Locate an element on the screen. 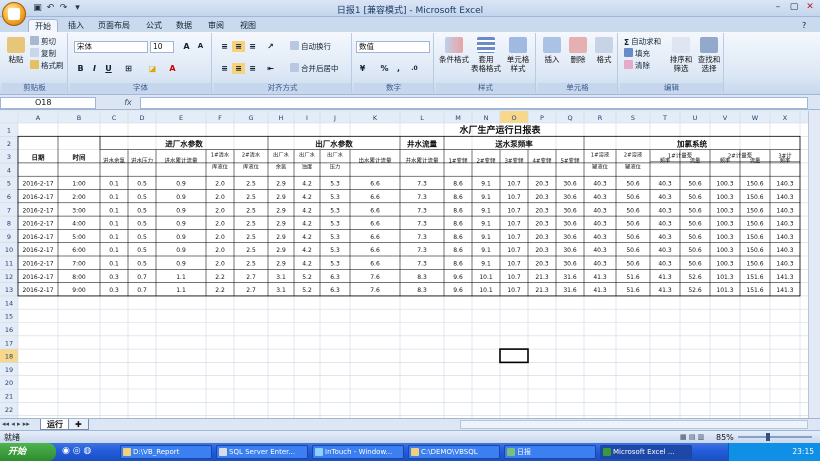 Image resolution: width=820 pixels, height=461 pixels. function-icon: fx is located at coordinates (128, 103).